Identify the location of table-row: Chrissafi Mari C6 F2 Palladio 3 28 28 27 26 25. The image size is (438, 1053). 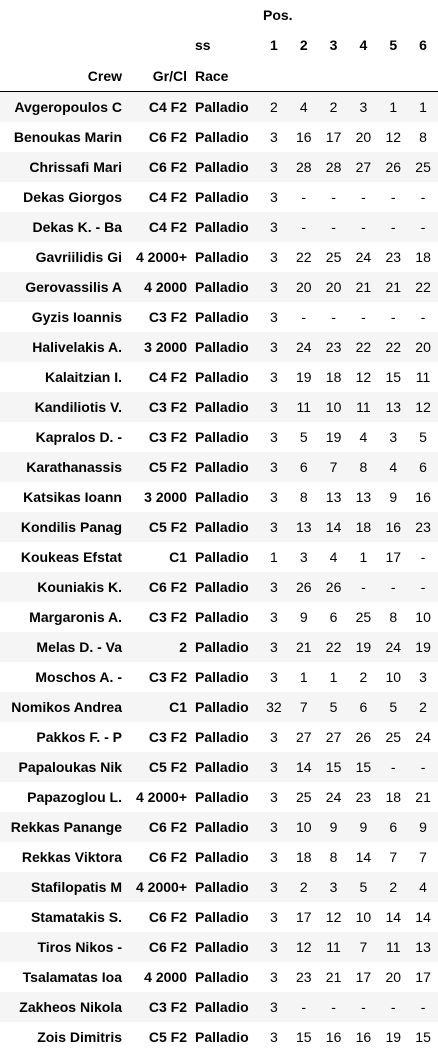
(219, 166).